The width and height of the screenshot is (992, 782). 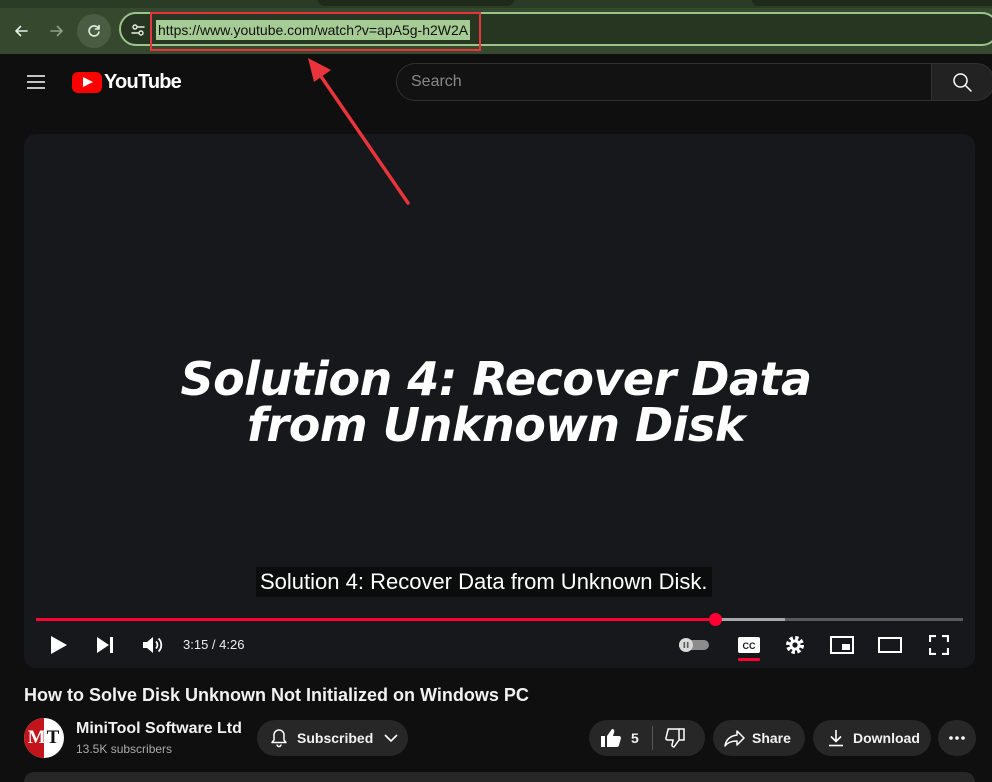 I want to click on browser-toolbar, so click(x=496, y=31).